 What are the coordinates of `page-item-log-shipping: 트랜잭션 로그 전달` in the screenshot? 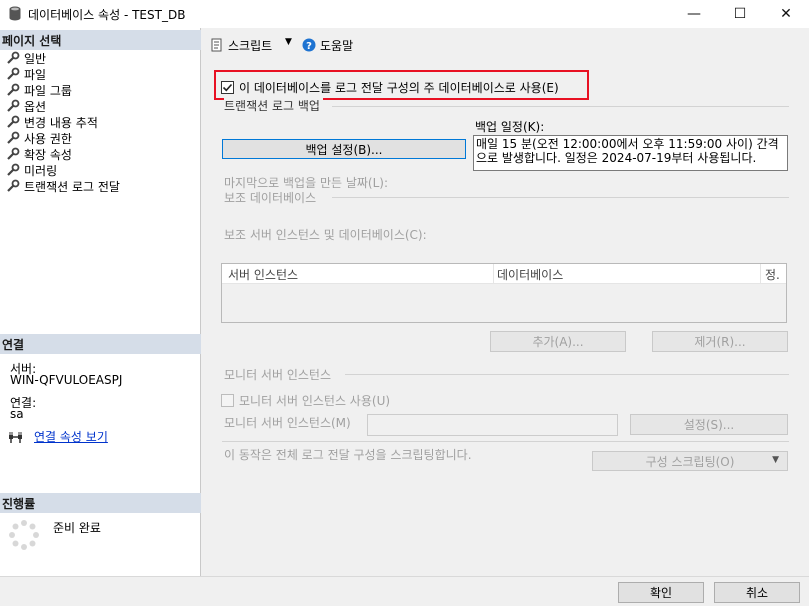 It's located at (63, 186).